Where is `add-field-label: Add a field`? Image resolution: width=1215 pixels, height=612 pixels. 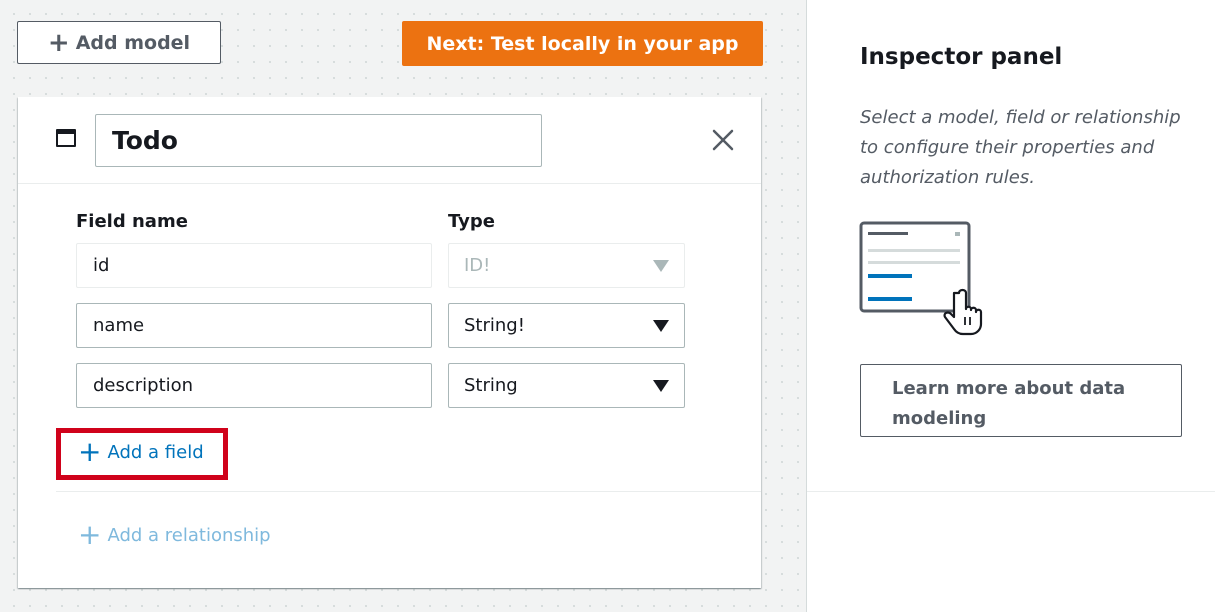
add-field-label: Add a field is located at coordinates (155, 452).